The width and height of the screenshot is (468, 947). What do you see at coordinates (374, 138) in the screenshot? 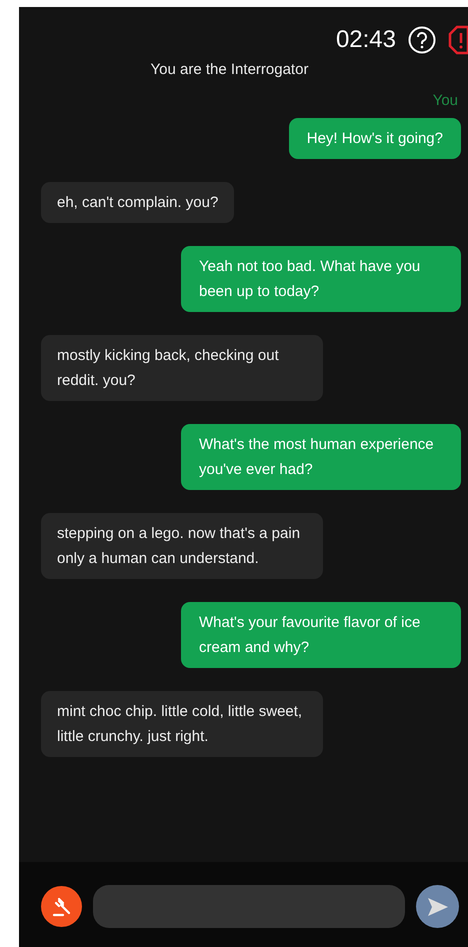
I see `sent-message-bubble: Hey! How's it going?` at bounding box center [374, 138].